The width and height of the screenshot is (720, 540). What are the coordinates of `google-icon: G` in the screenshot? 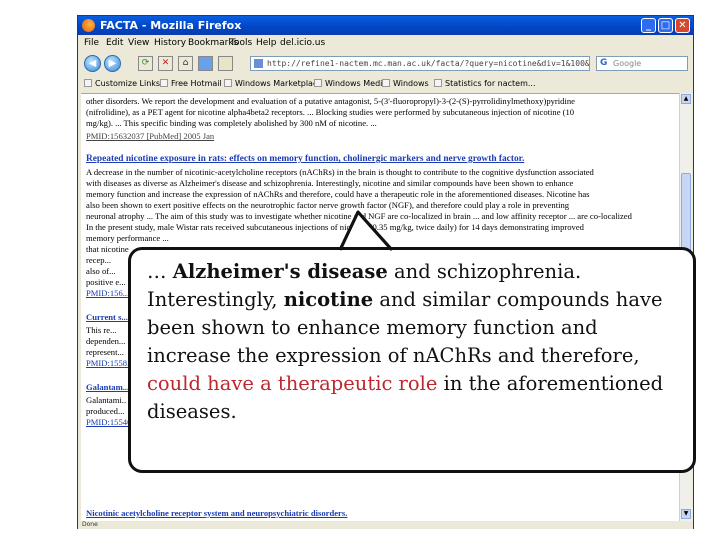 It's located at (604, 63).